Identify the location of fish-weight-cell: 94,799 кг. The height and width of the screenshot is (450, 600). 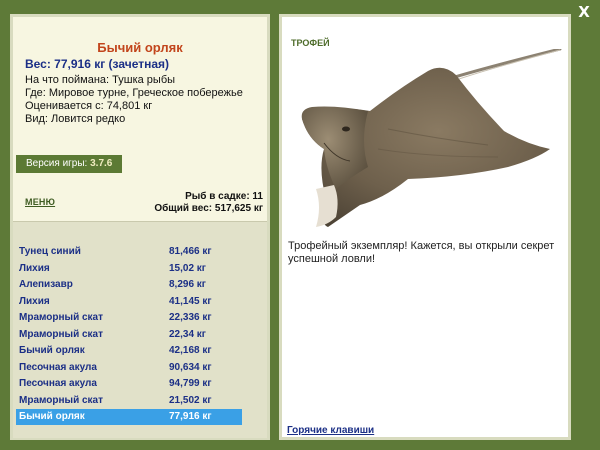
(190, 383).